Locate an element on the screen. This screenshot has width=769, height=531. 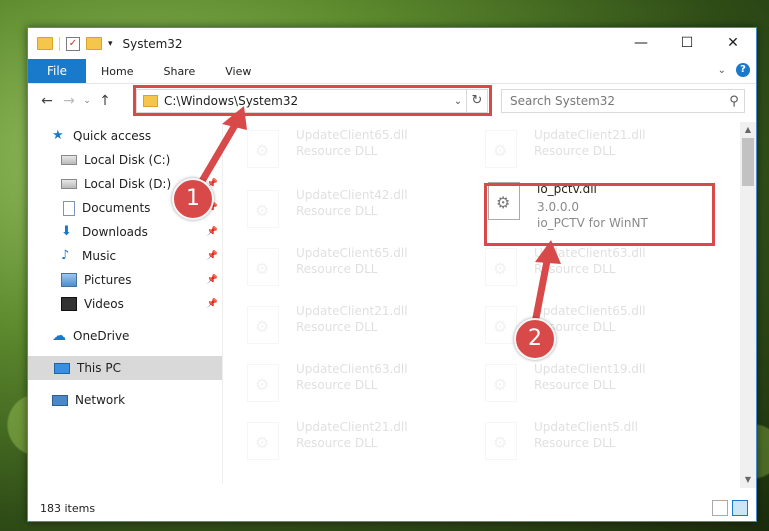
quick-access-toolbar: ✓ ▾ is located at coordinates (75, 43).